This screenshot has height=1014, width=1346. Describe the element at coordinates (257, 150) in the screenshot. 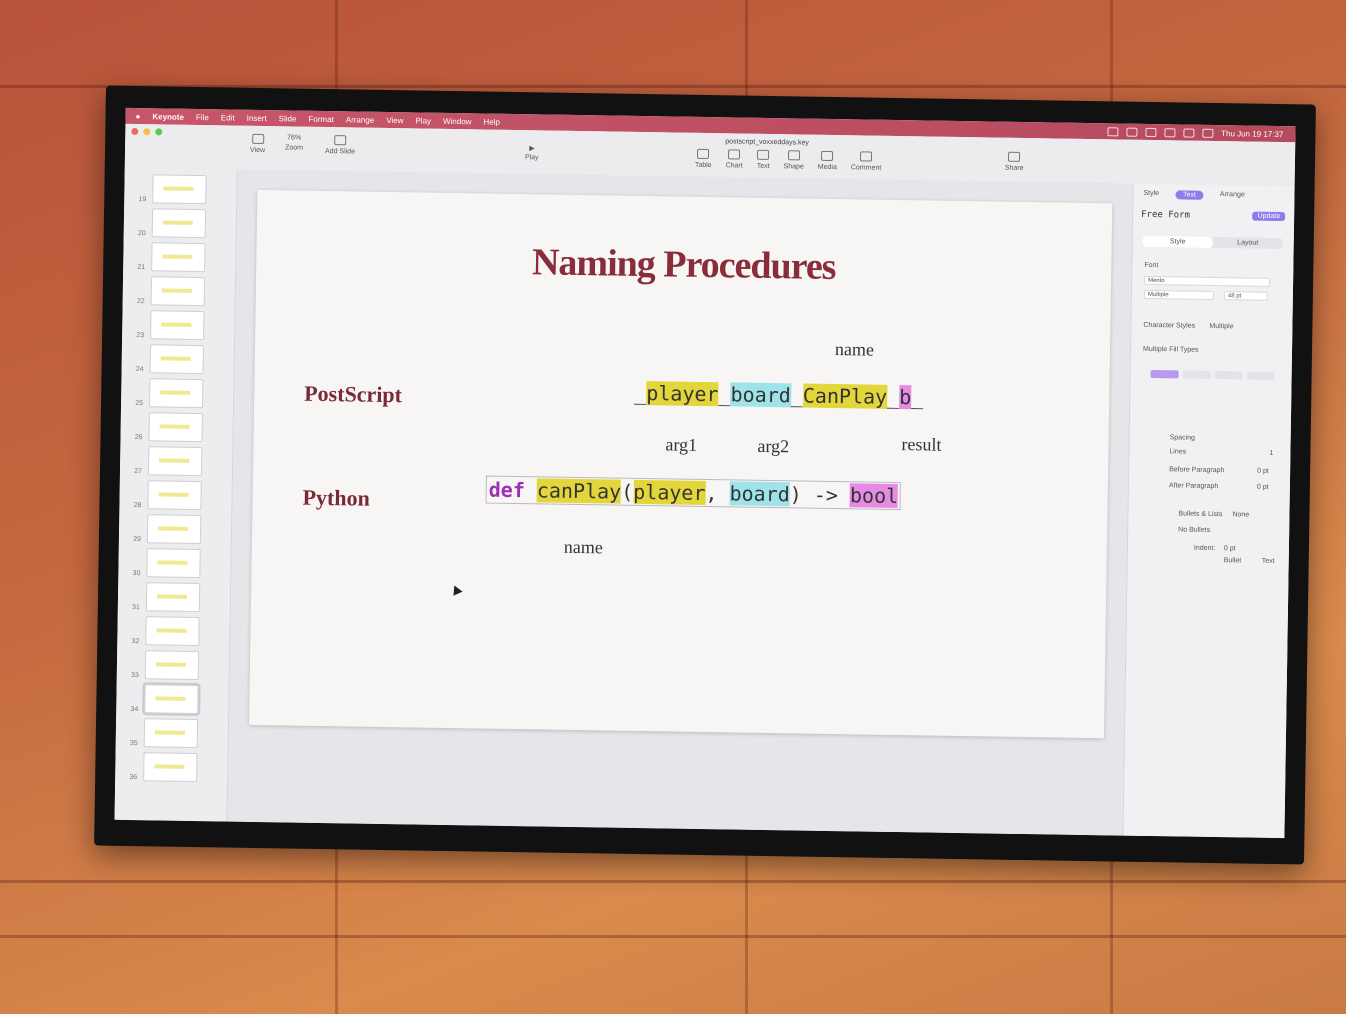

I see `view-label: View` at that location.